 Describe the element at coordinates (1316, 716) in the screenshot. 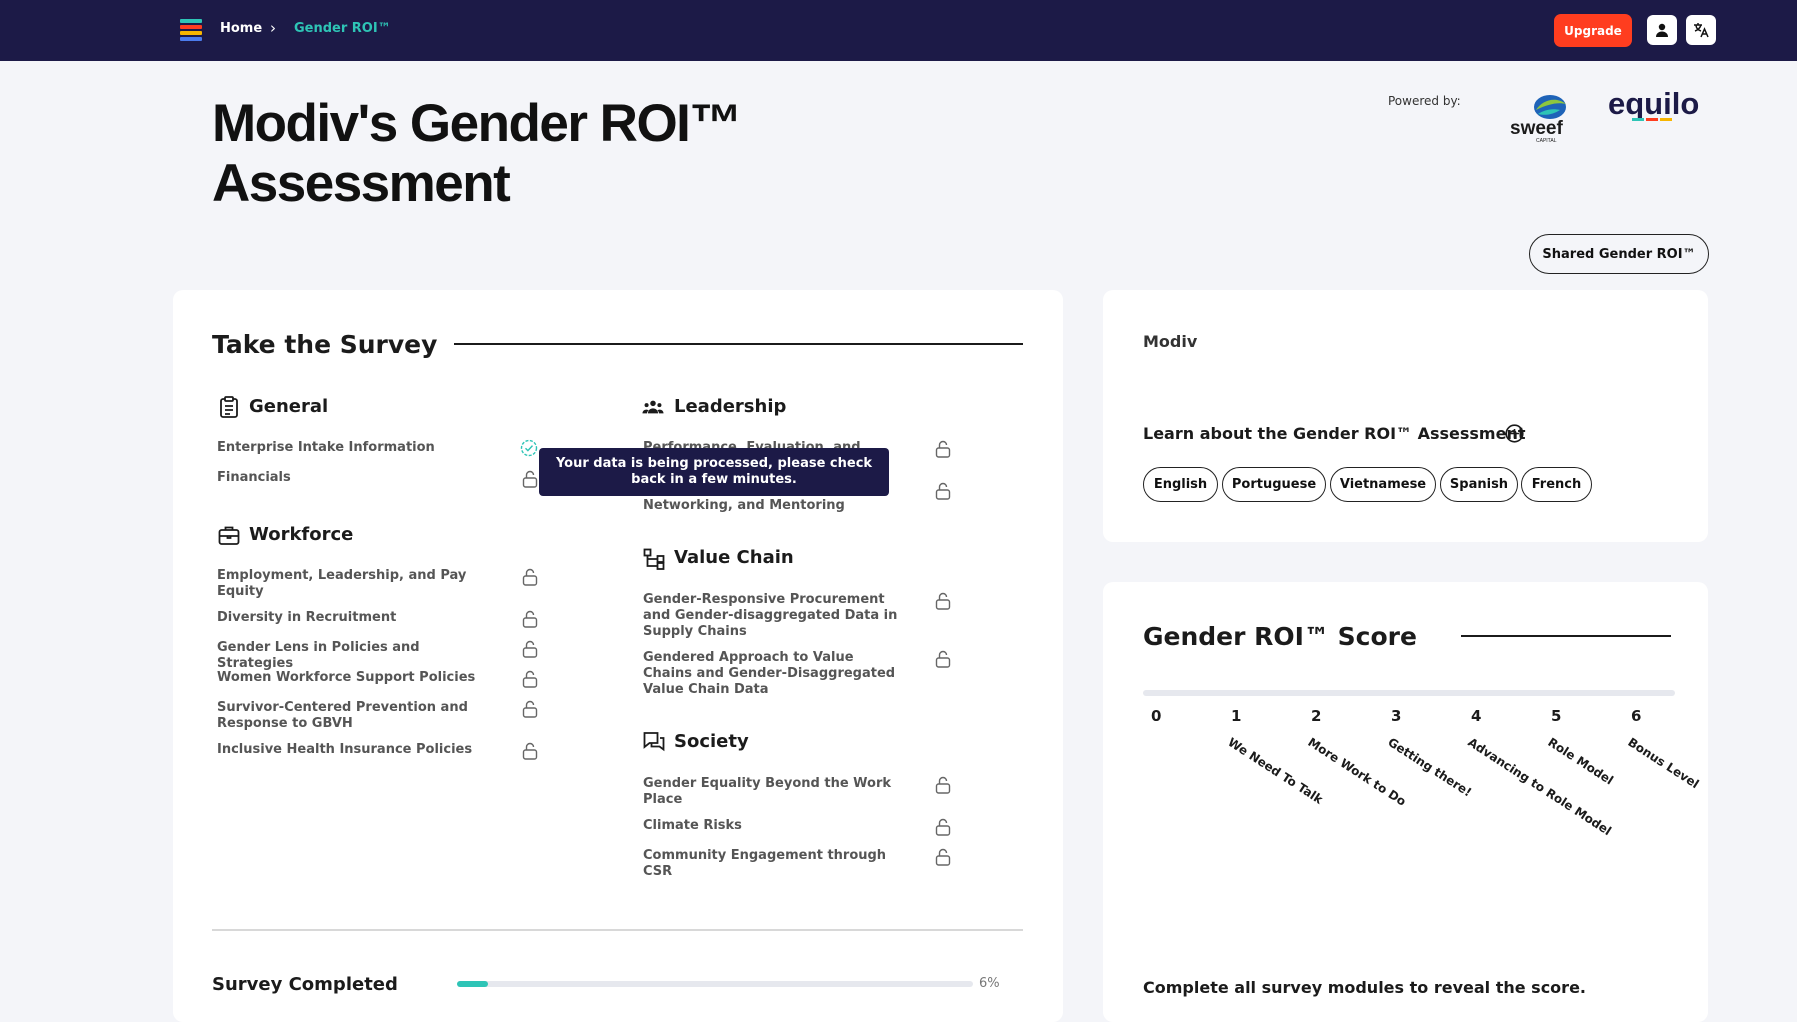

I see `score-level-2: 2` at that location.